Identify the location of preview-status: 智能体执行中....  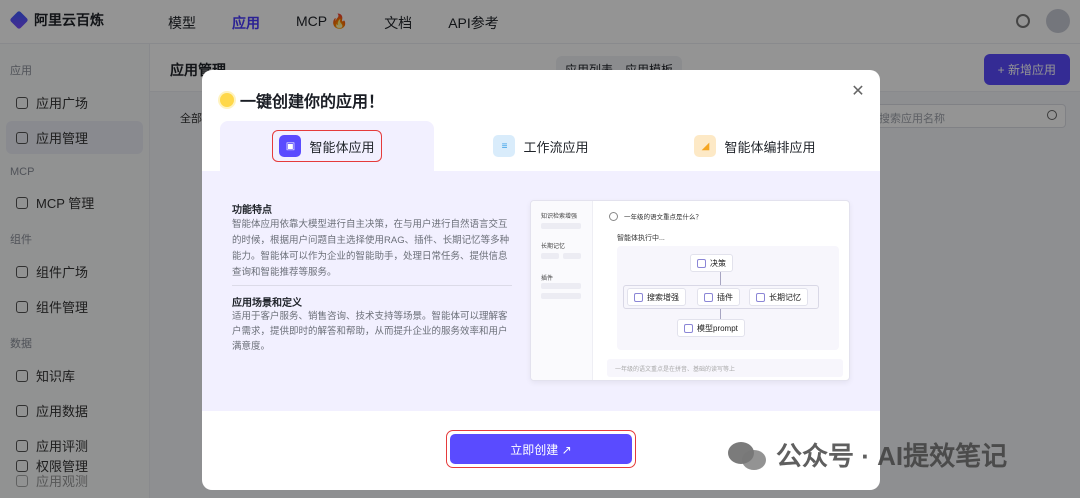
(641, 238).